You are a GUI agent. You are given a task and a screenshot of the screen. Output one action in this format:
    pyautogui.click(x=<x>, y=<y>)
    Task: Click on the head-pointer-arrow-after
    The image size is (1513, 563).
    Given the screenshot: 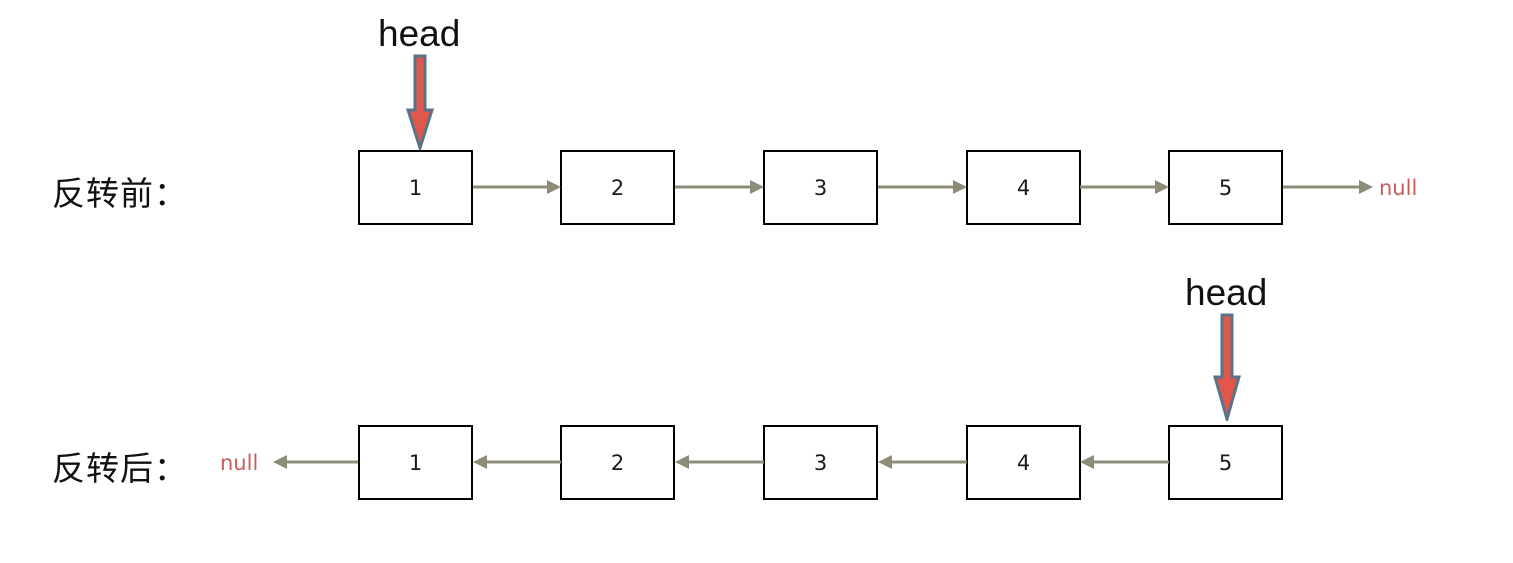 What is the action you would take?
    pyautogui.click(x=1227, y=367)
    